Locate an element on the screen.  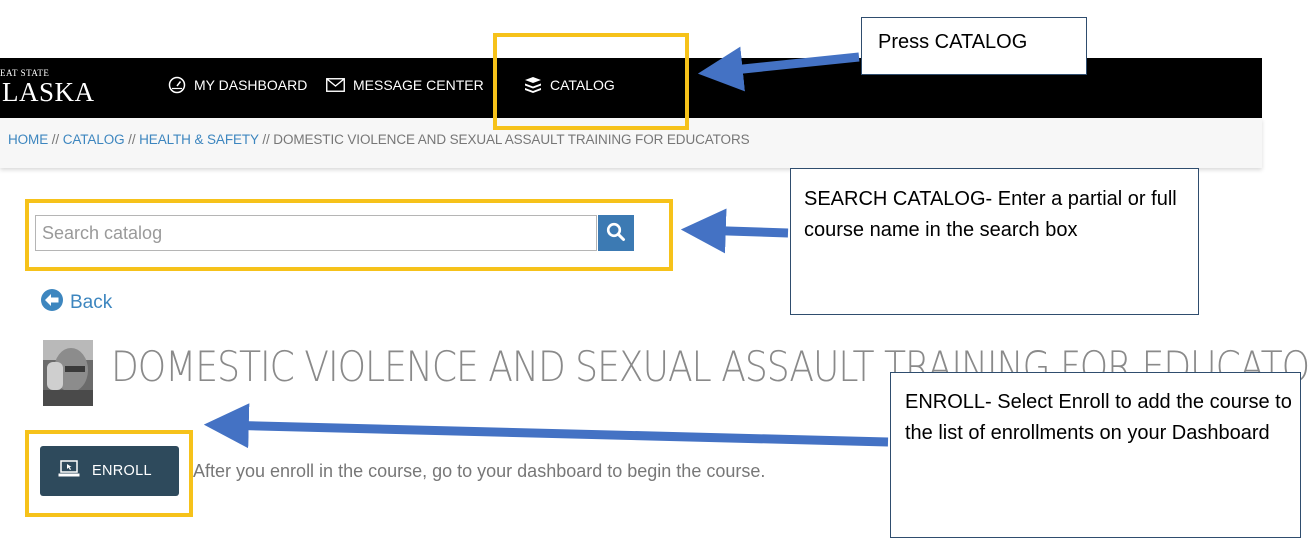
nav-item-my-dashboard: MY DASHBOARD is located at coordinates (237, 85).